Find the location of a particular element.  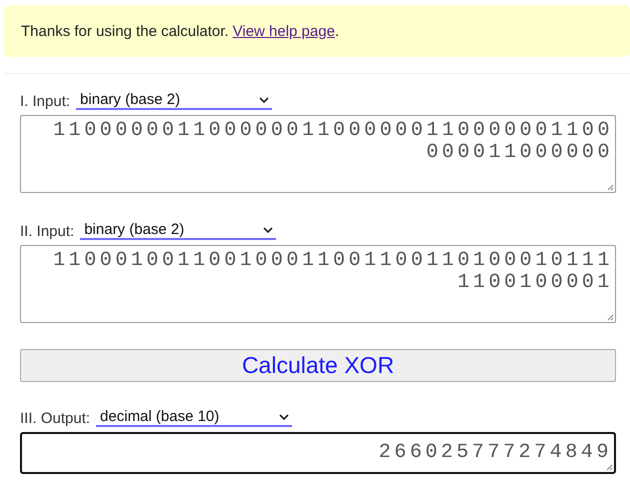

notice-text: . is located at coordinates (337, 31).